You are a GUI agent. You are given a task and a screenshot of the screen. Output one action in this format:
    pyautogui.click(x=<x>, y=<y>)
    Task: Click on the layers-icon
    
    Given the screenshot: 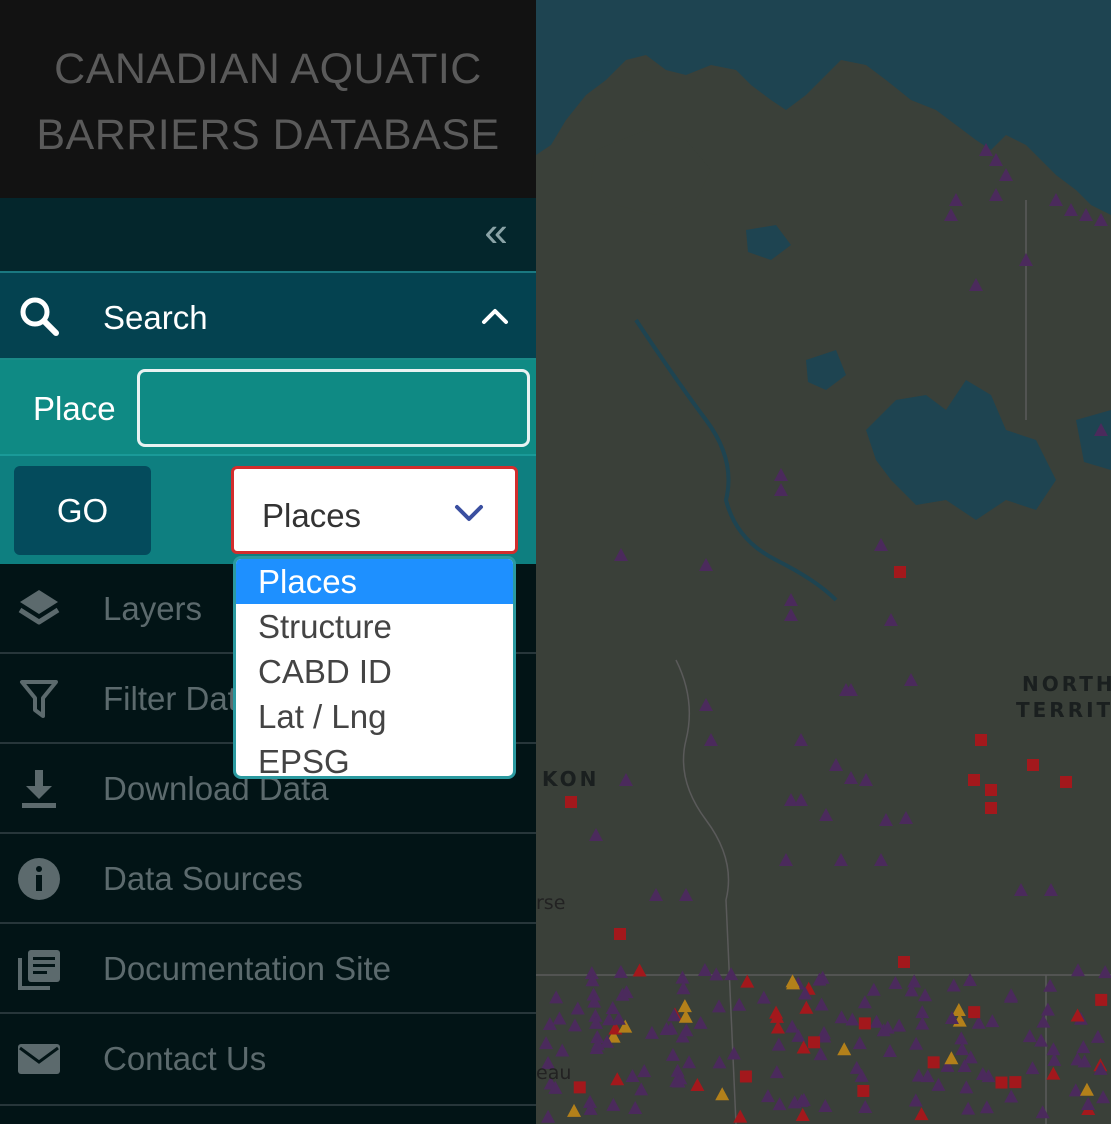 What is the action you would take?
    pyautogui.click(x=39, y=607)
    